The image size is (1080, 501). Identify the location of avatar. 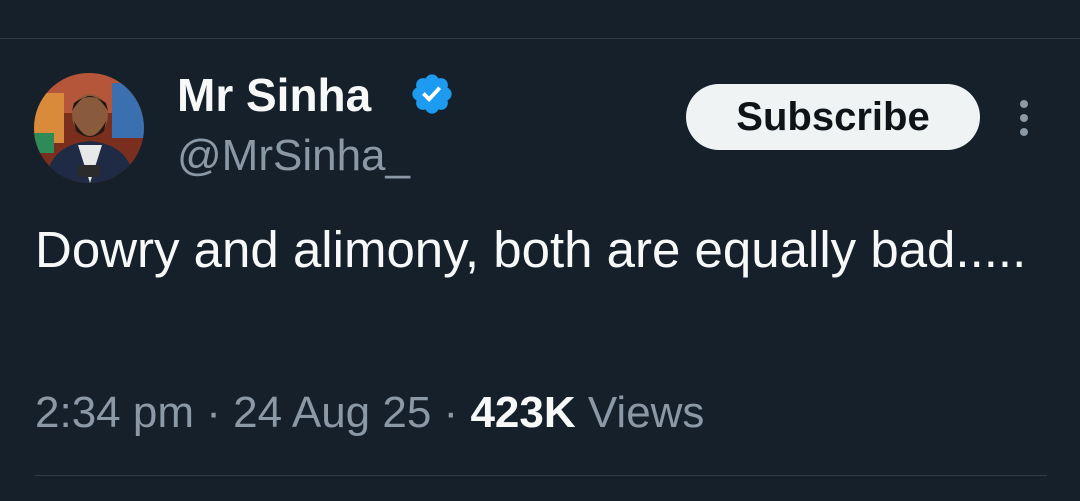
(89, 128).